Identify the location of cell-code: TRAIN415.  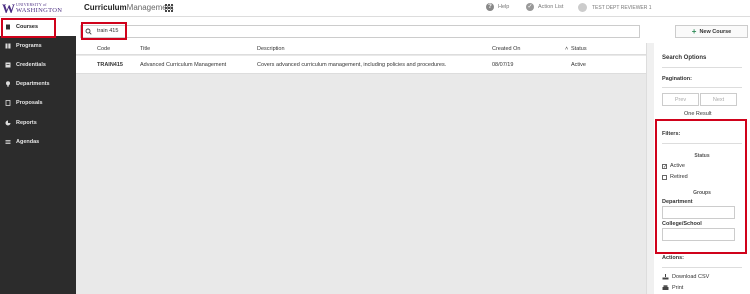
(110, 65).